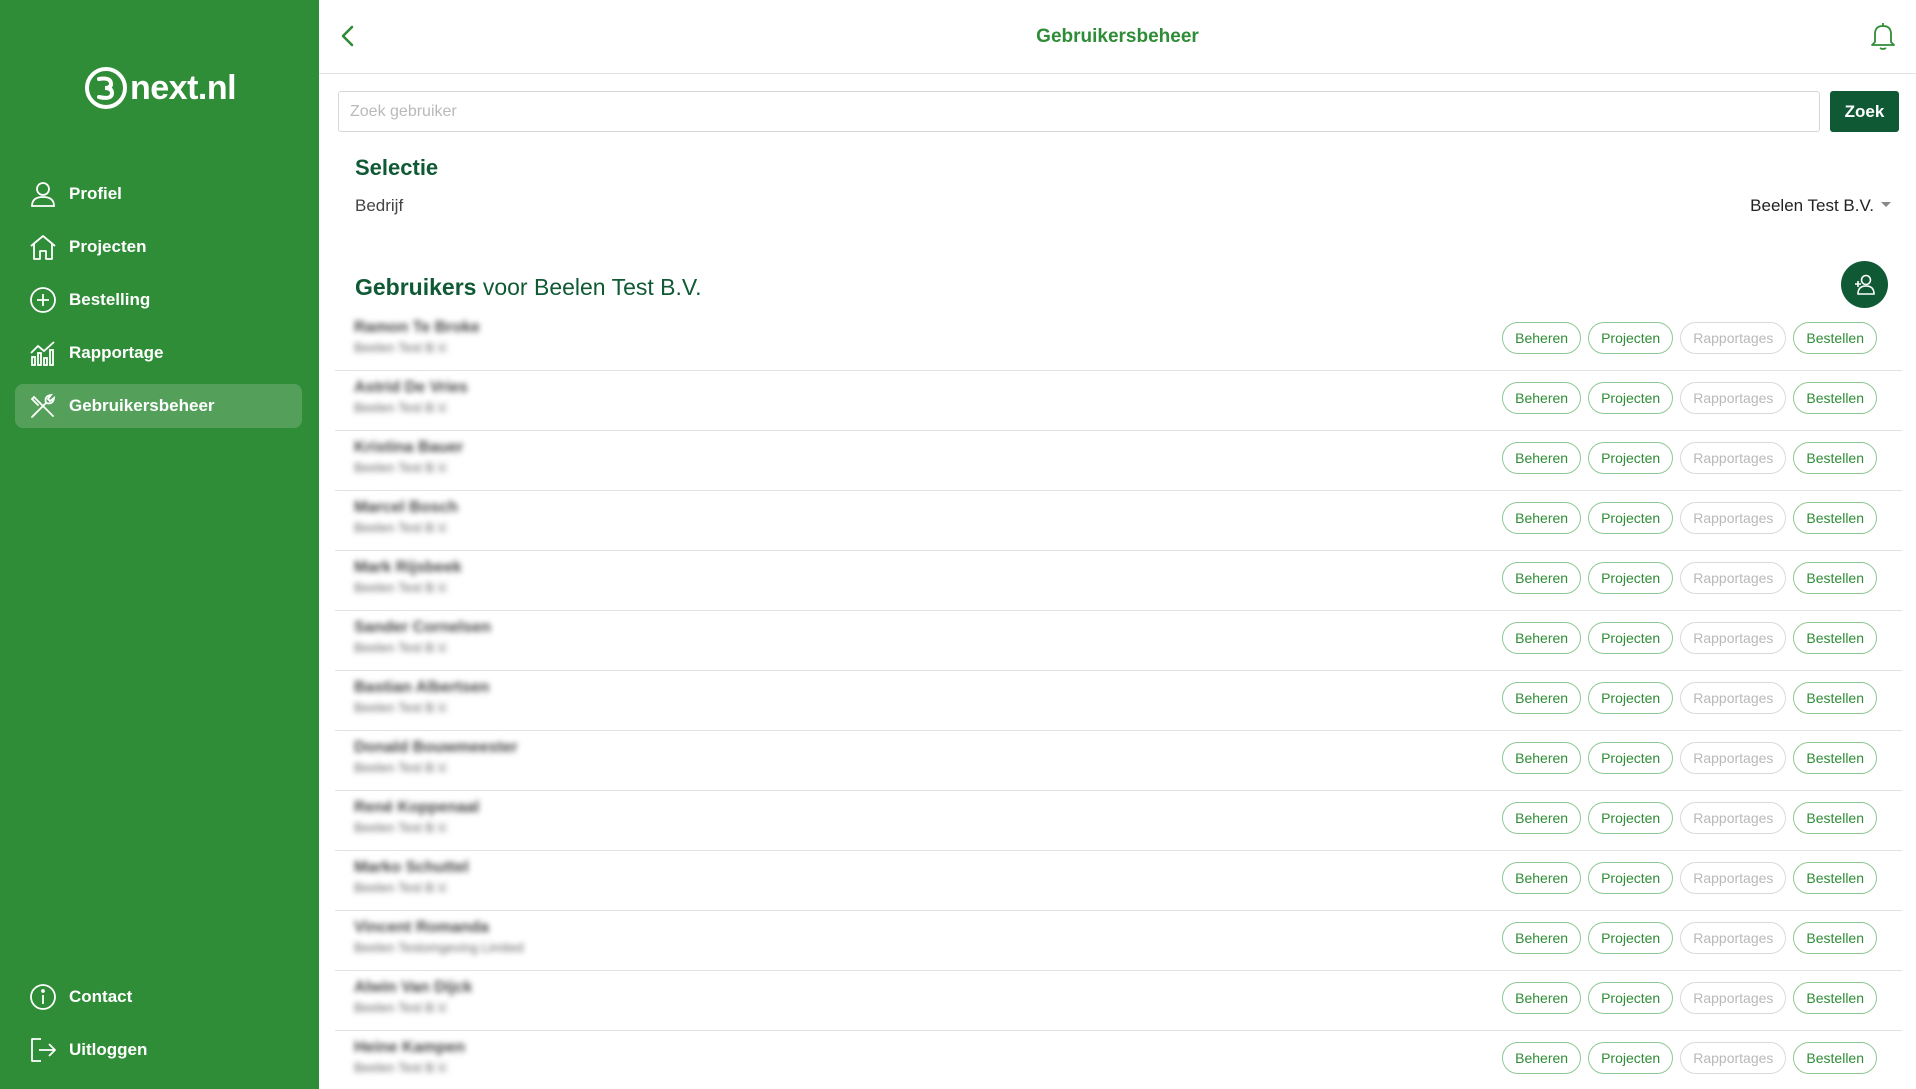 The image size is (1916, 1089). What do you see at coordinates (43, 997) in the screenshot?
I see `info-icon` at bounding box center [43, 997].